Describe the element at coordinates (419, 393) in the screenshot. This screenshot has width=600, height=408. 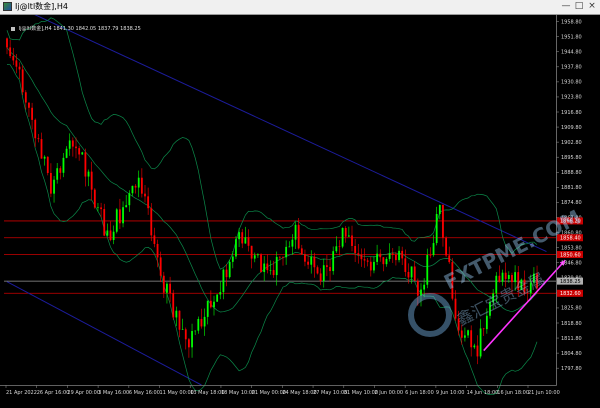
I see `time-tick-label: 6 Jun 18:00` at that location.